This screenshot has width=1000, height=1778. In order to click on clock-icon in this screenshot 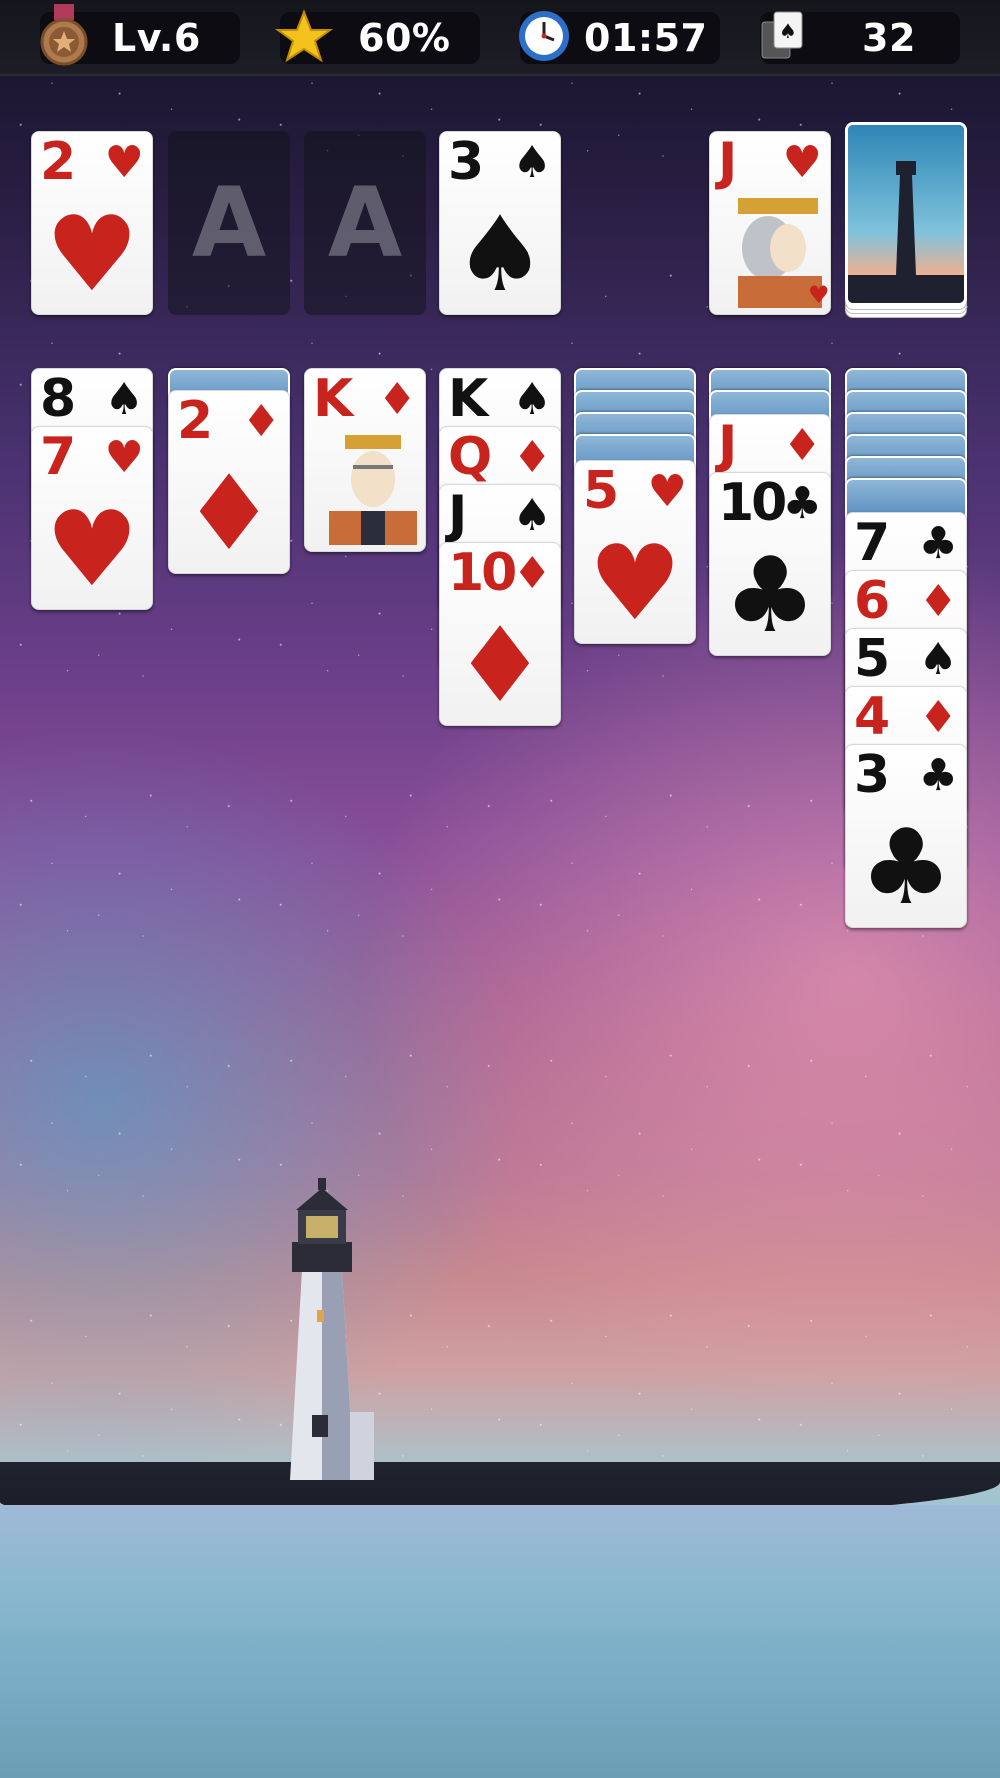, I will do `click(544, 36)`.